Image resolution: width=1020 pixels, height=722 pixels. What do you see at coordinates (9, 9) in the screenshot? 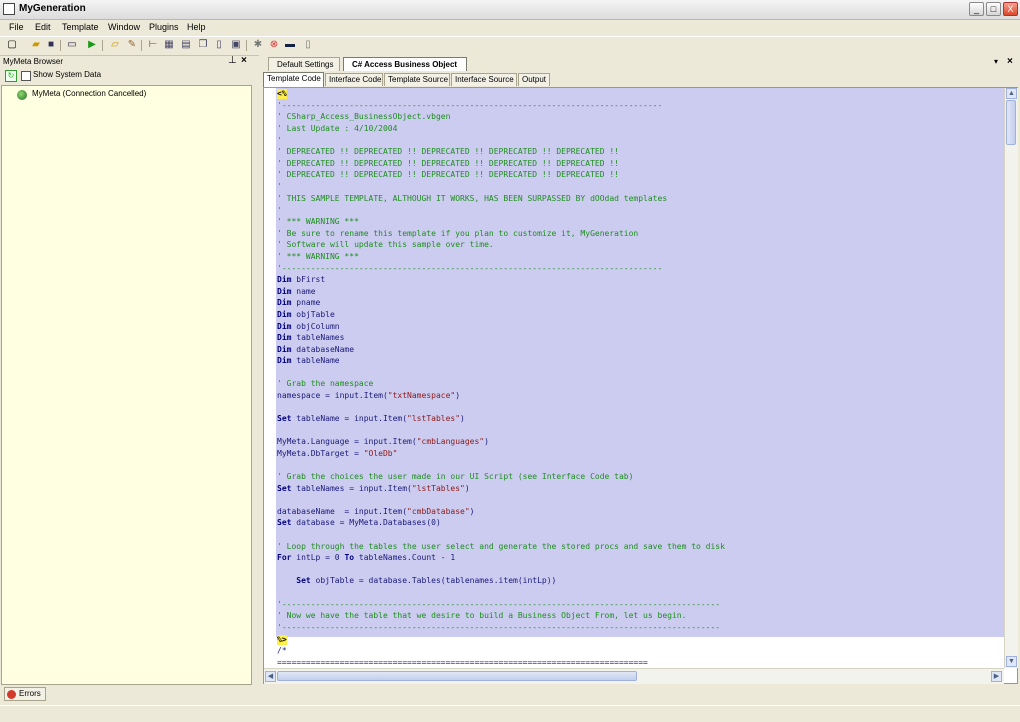
I see `app-icon` at bounding box center [9, 9].